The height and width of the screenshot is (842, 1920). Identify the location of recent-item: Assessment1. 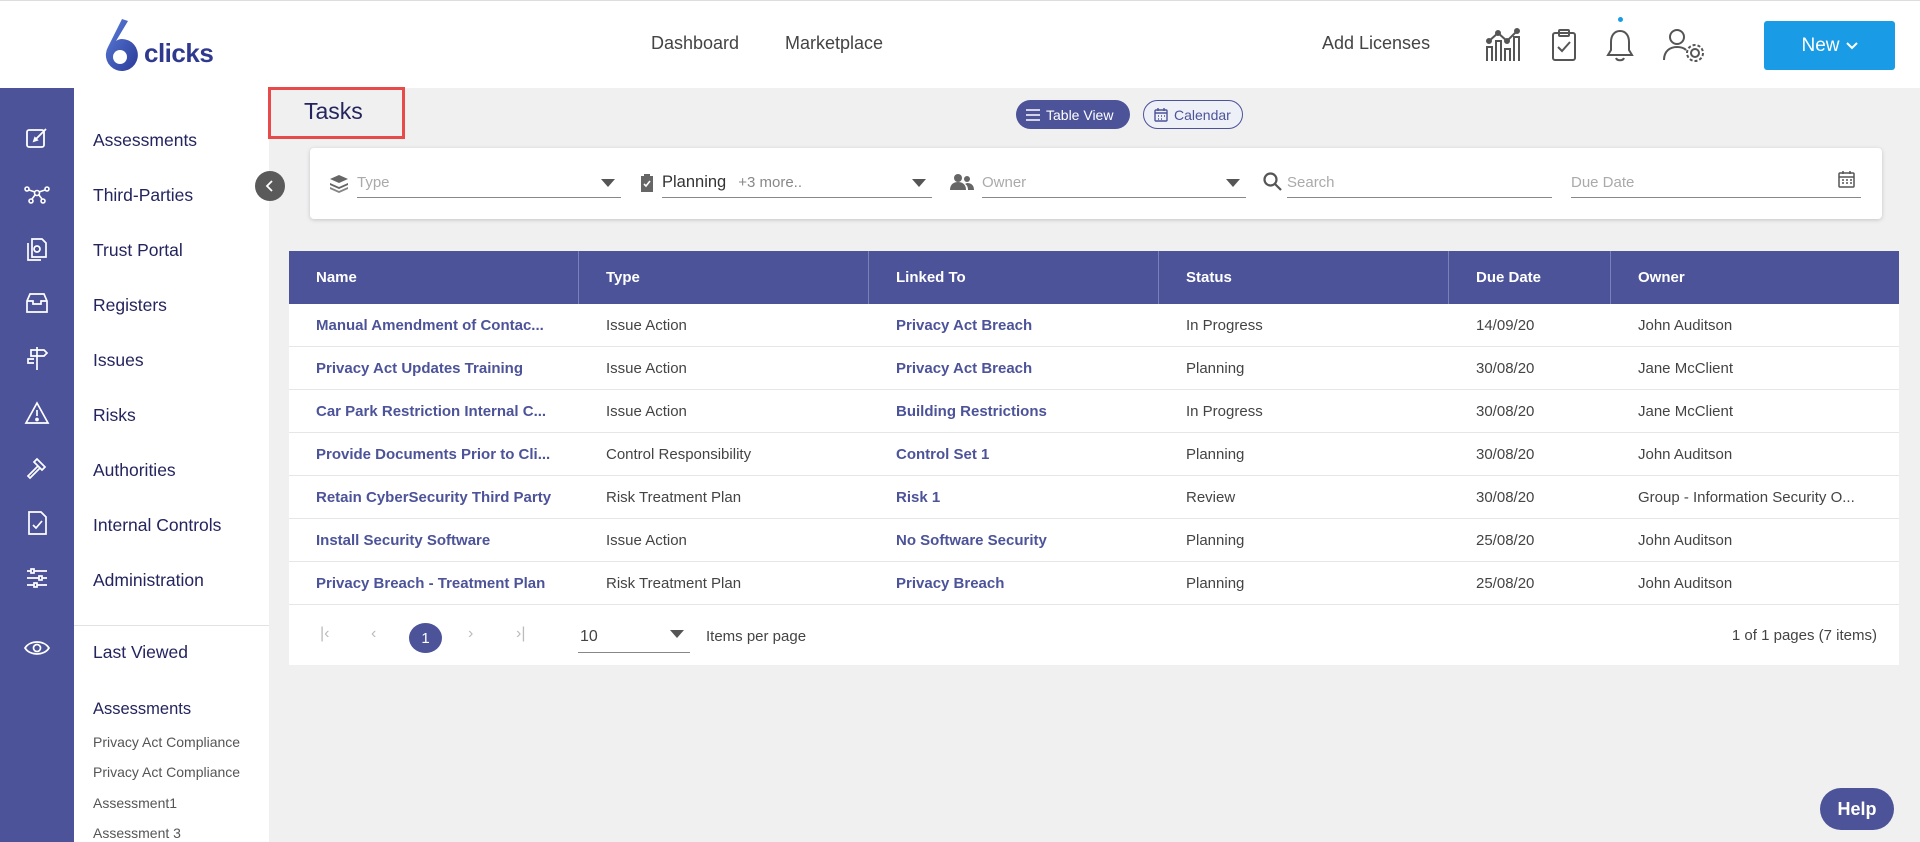
(135, 803).